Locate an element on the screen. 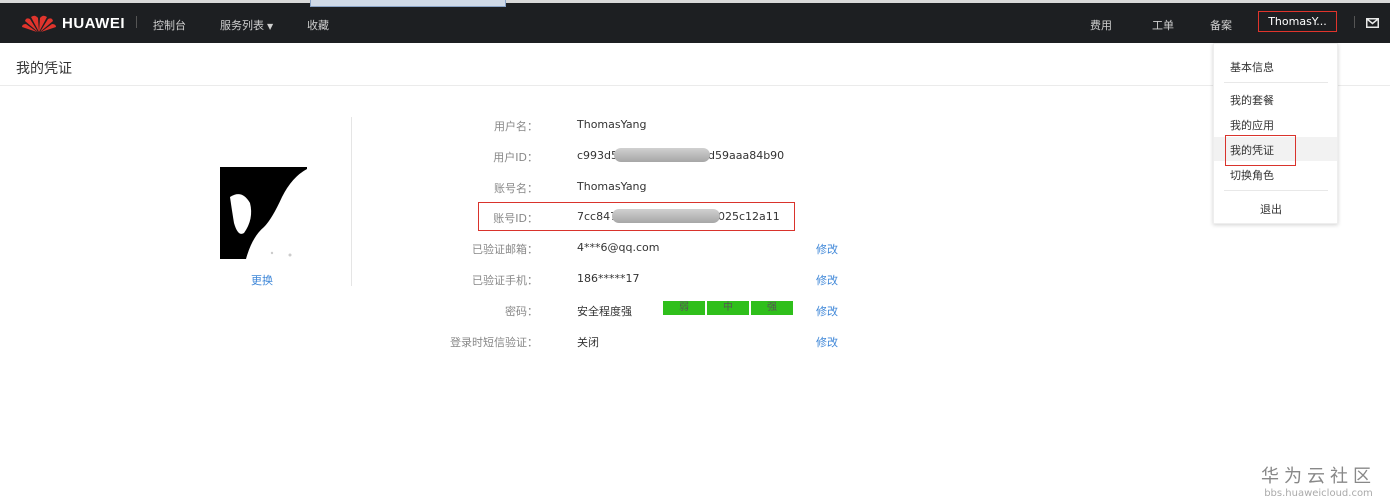 This screenshot has height=504, width=1390. strength-strong: 强 is located at coordinates (772, 308).